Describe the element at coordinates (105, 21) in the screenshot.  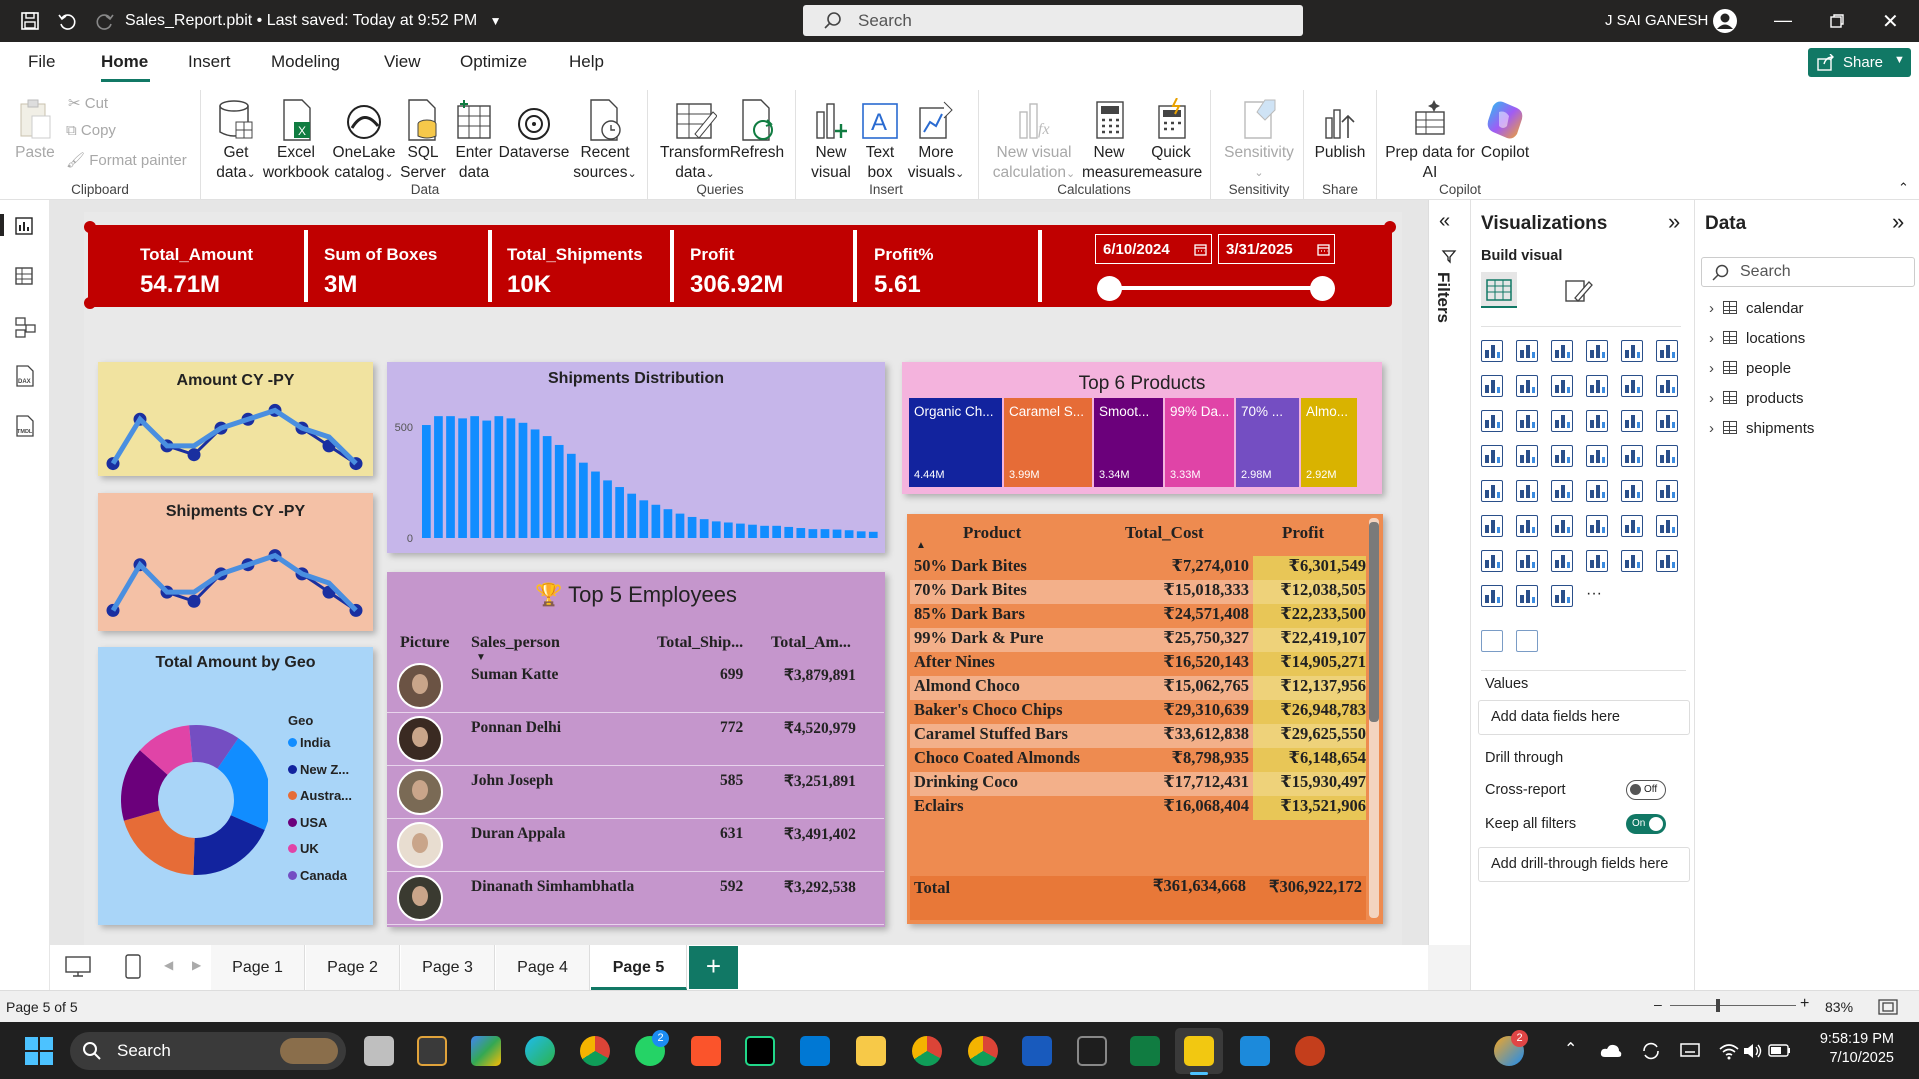
I see `redo-icon` at that location.